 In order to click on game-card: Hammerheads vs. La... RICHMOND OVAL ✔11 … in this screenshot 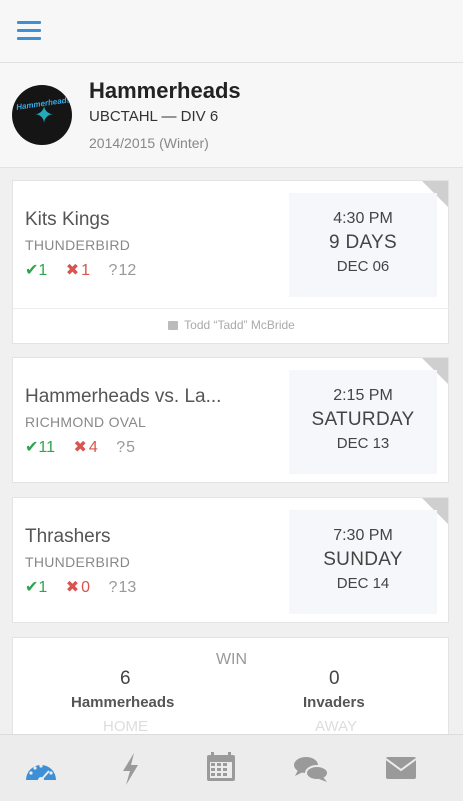, I will do `click(230, 420)`.